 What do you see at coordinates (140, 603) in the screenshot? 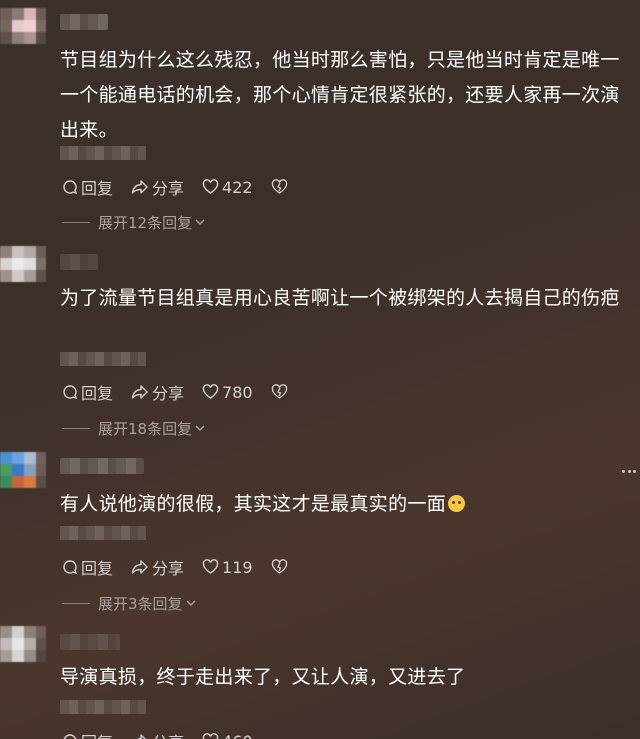
I see `expand-label: 展开3条回复` at bounding box center [140, 603].